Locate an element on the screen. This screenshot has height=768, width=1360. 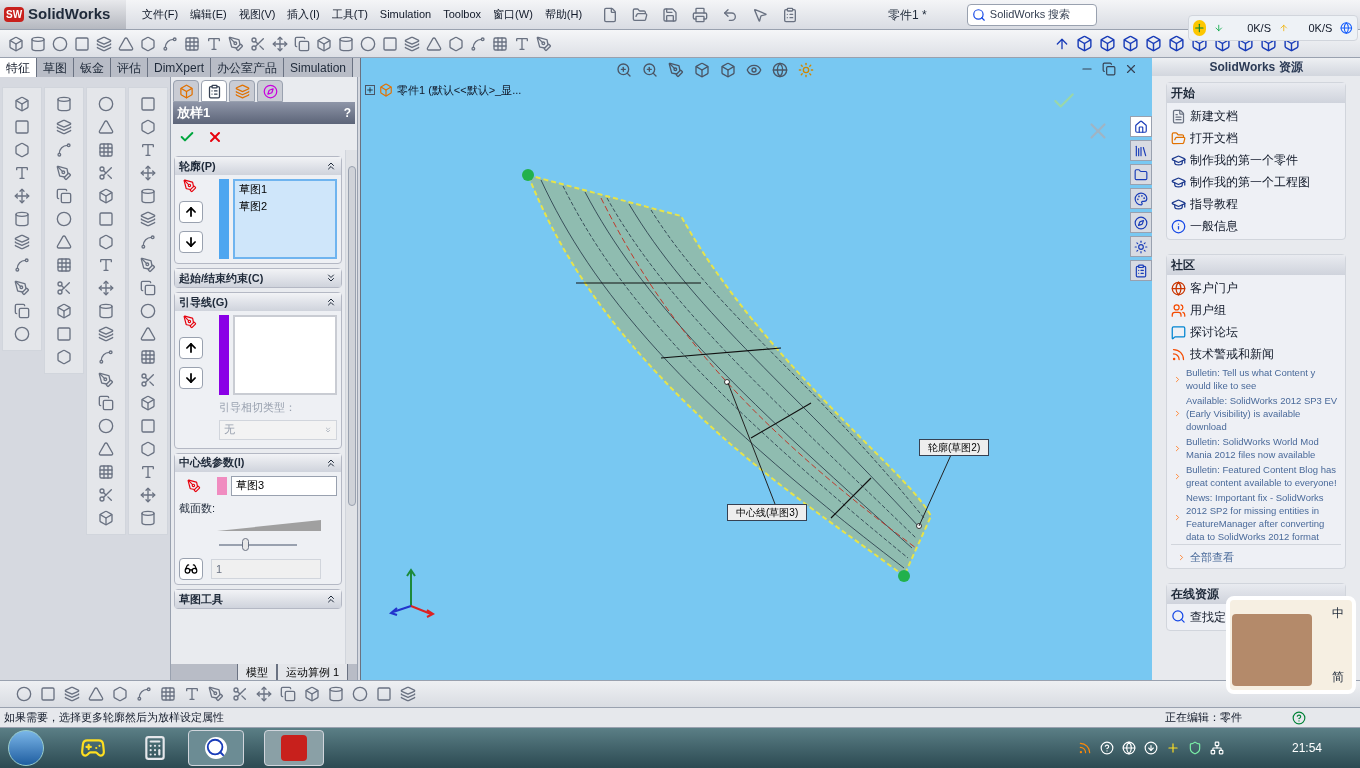
scrollbar is located at coordinates (351, 407).